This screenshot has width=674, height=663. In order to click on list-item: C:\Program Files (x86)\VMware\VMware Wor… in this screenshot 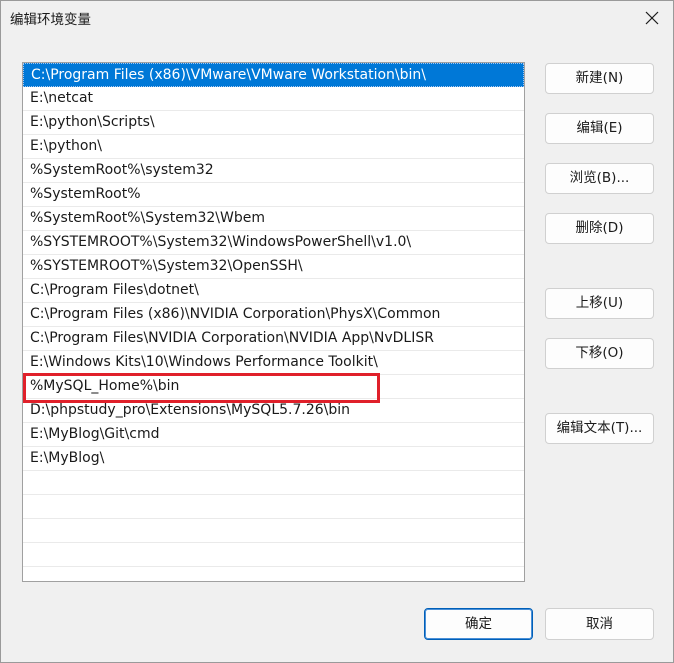, I will do `click(273, 75)`.